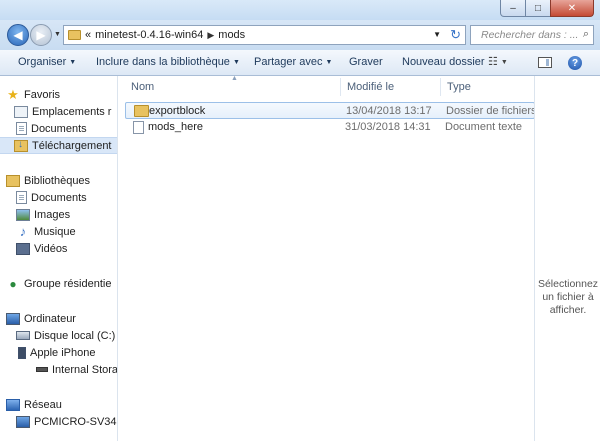 The width and height of the screenshot is (600, 441). I want to click on address-dropdown-icon: ▼, so click(437, 34).